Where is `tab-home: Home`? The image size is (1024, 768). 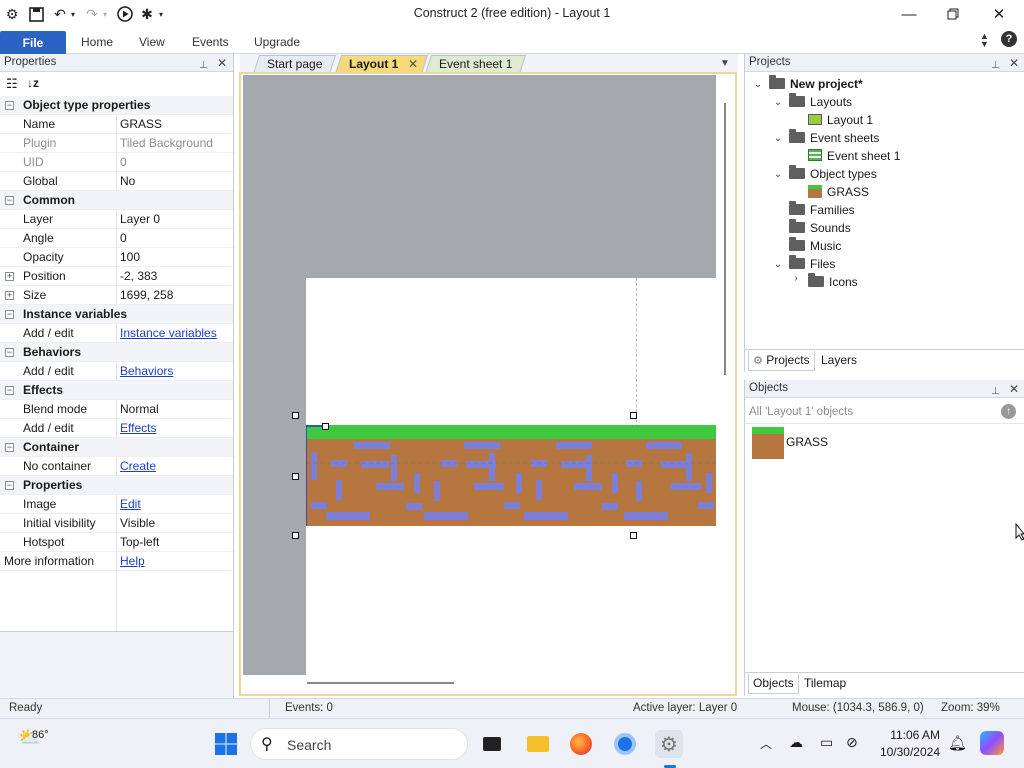
tab-home: Home is located at coordinates (97, 42).